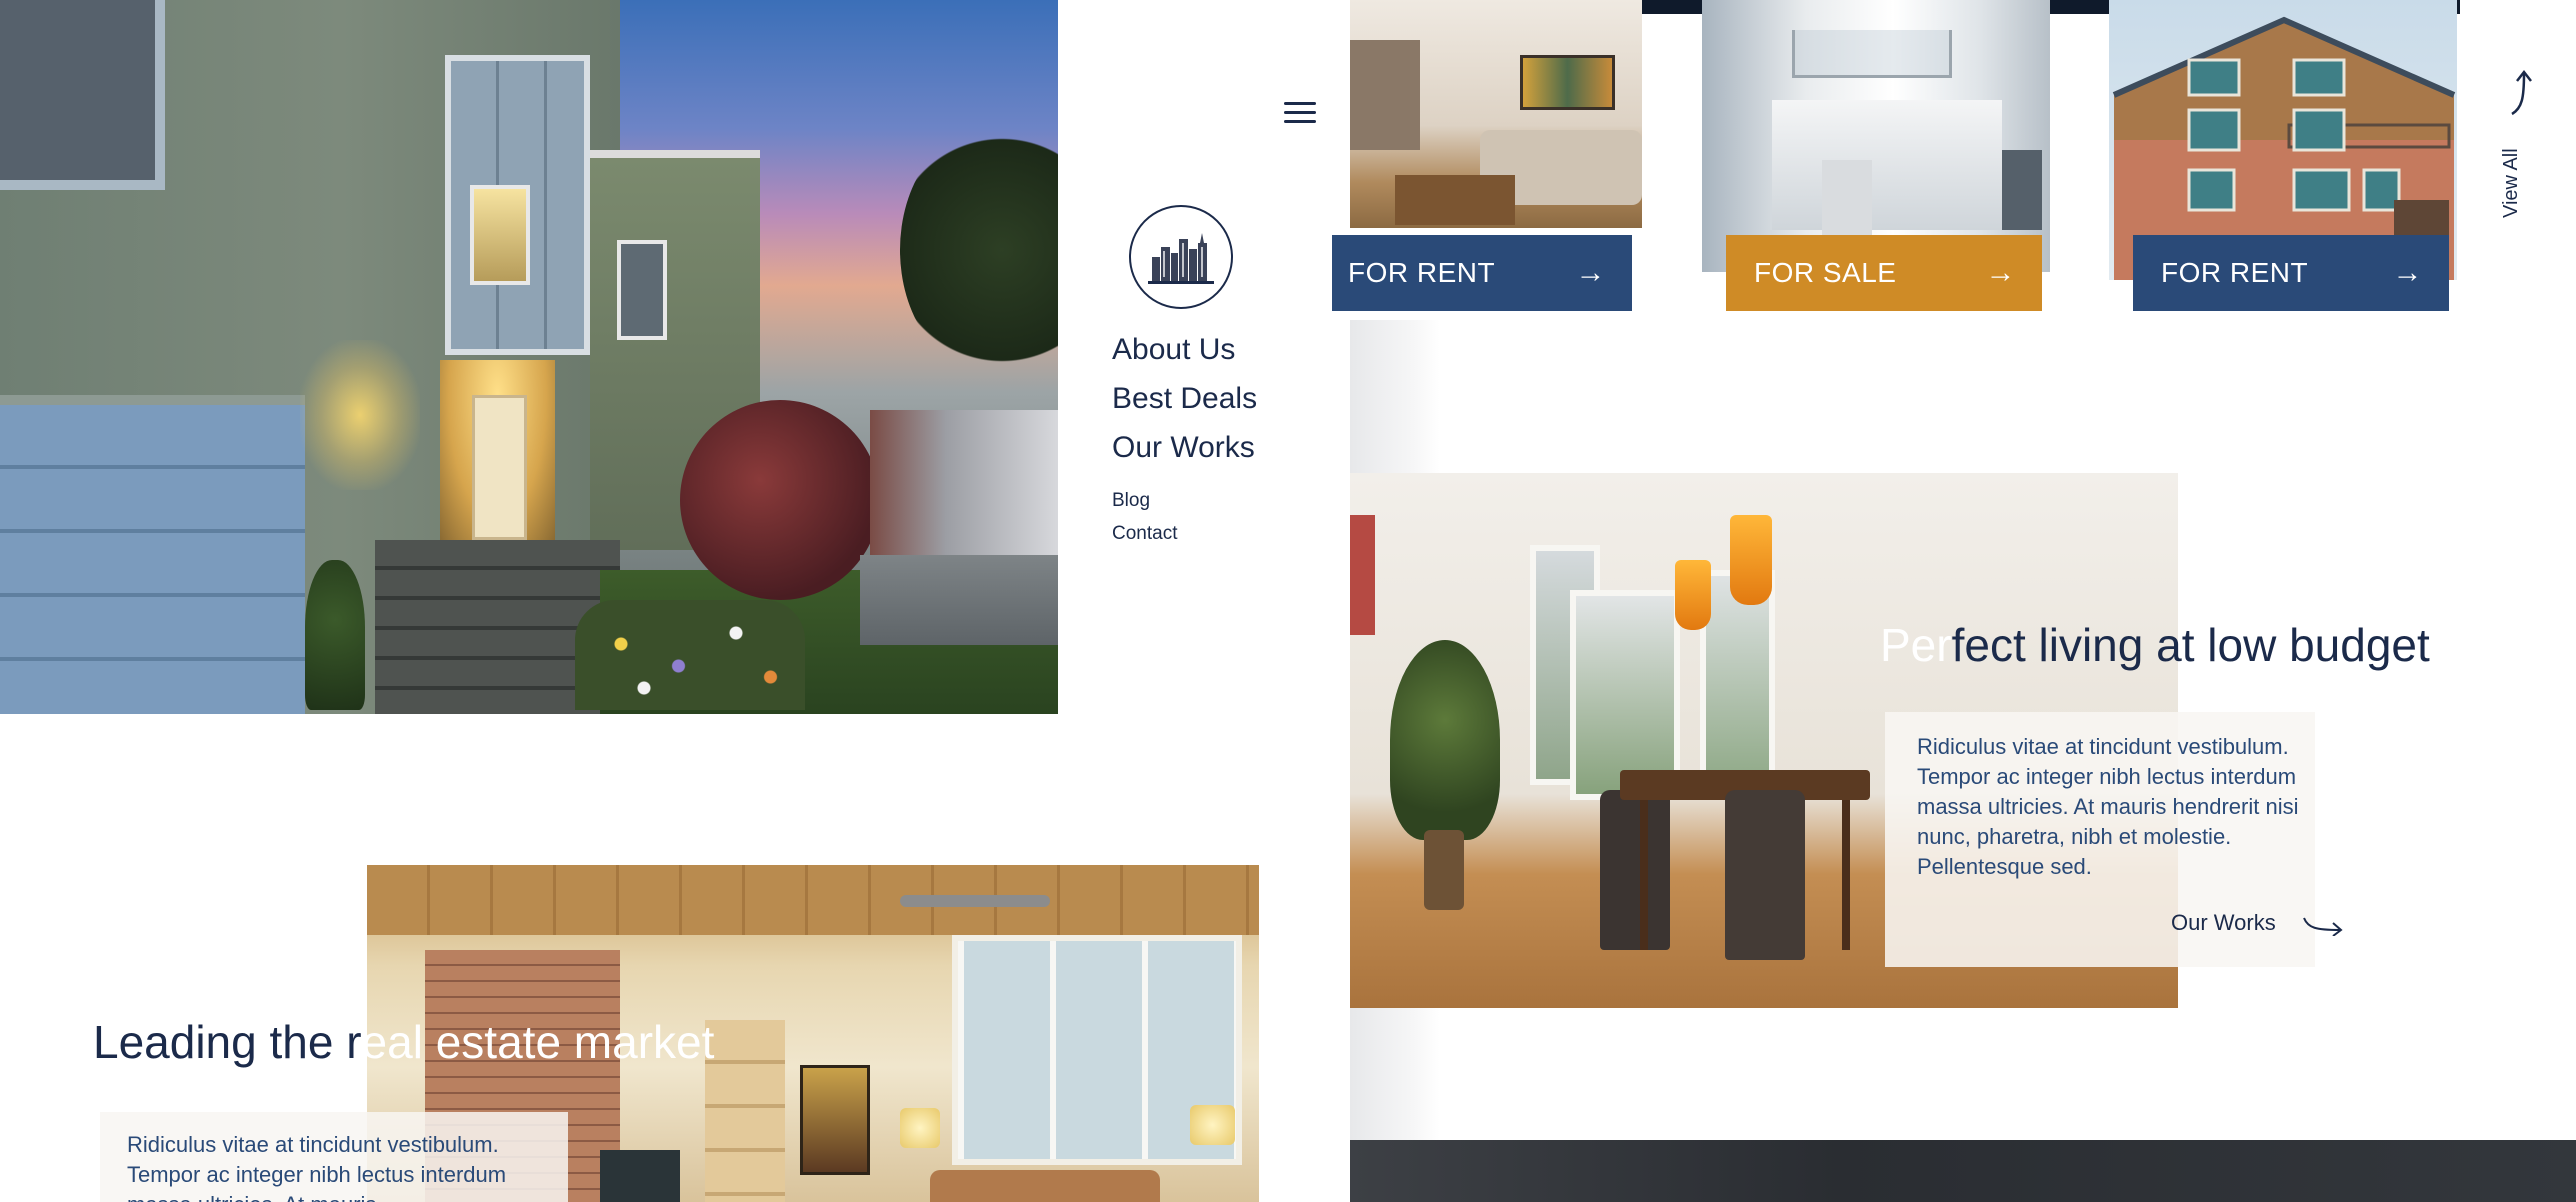 The width and height of the screenshot is (2576, 1202). What do you see at coordinates (152, 554) in the screenshot?
I see `garage-door` at bounding box center [152, 554].